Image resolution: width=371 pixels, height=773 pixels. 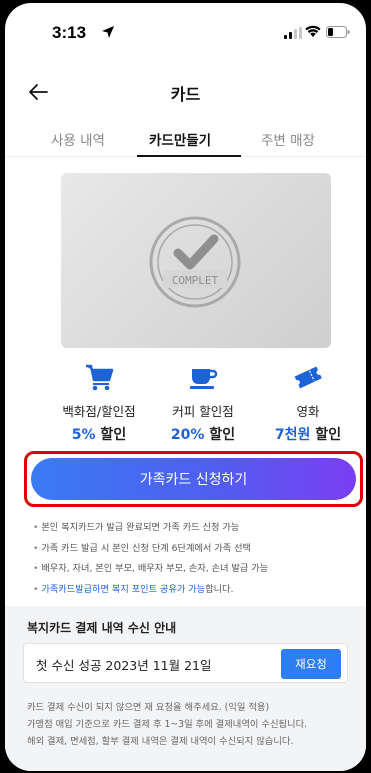 I want to click on tab-usage-history: 사용 내역, so click(x=78, y=139).